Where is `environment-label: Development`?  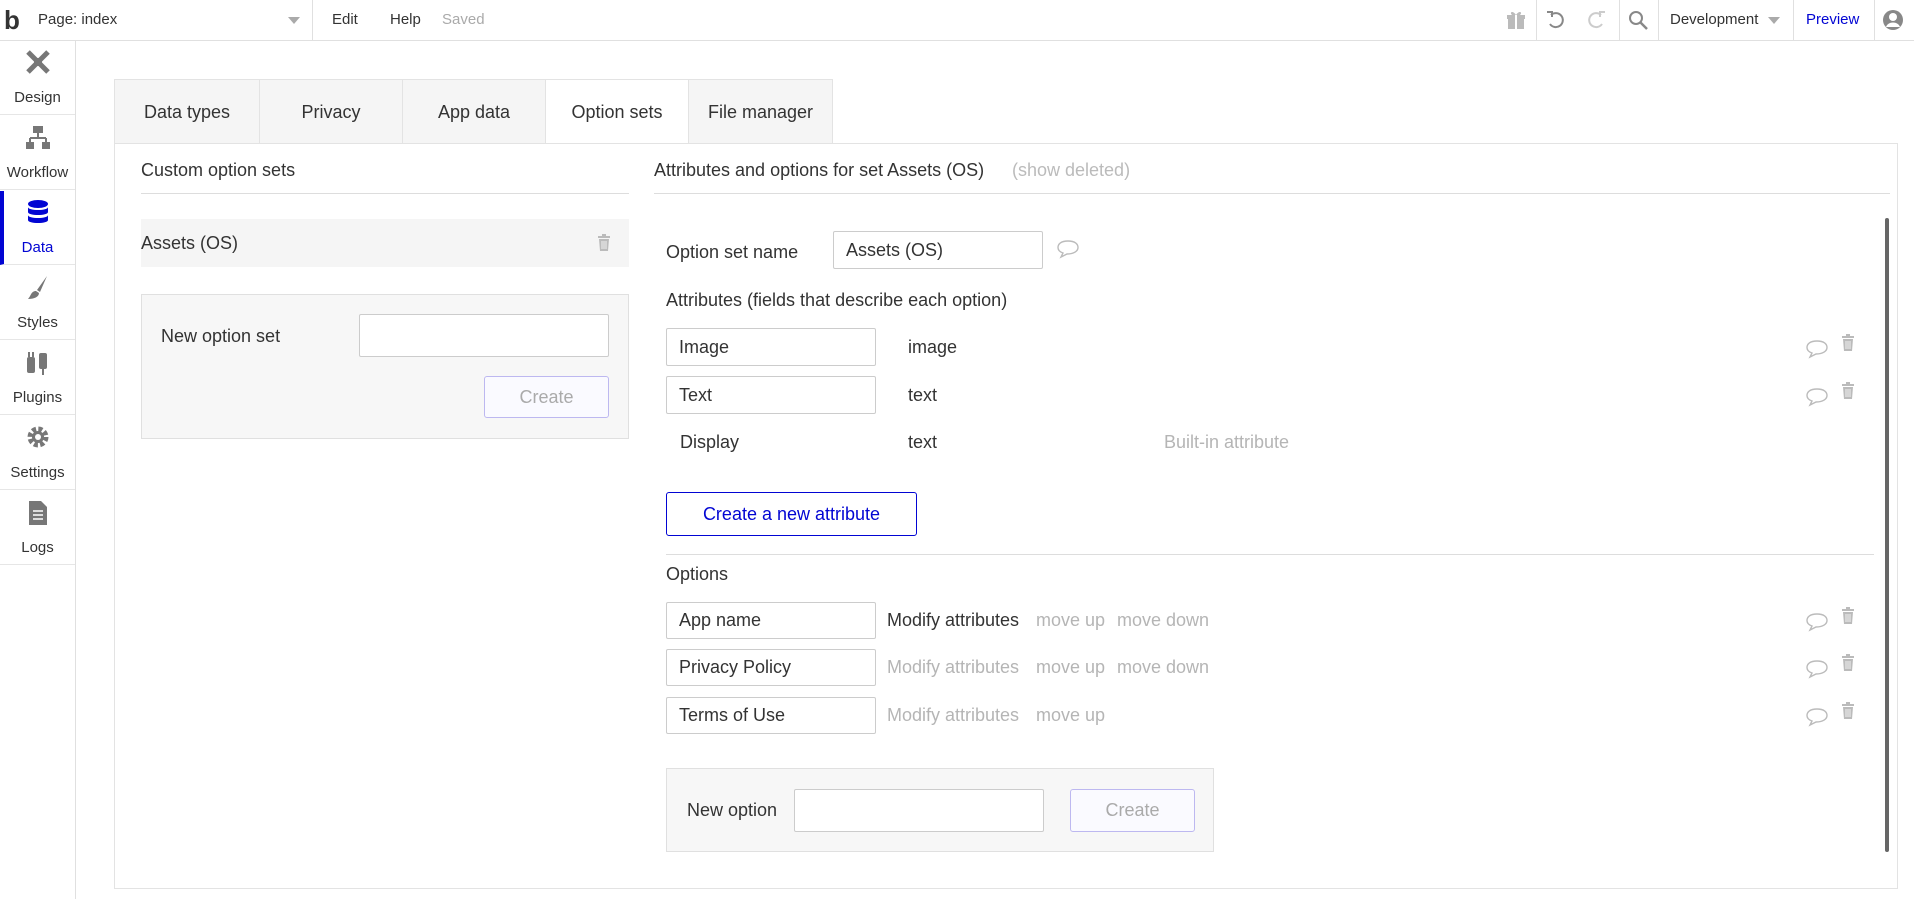
environment-label: Development is located at coordinates (1714, 19).